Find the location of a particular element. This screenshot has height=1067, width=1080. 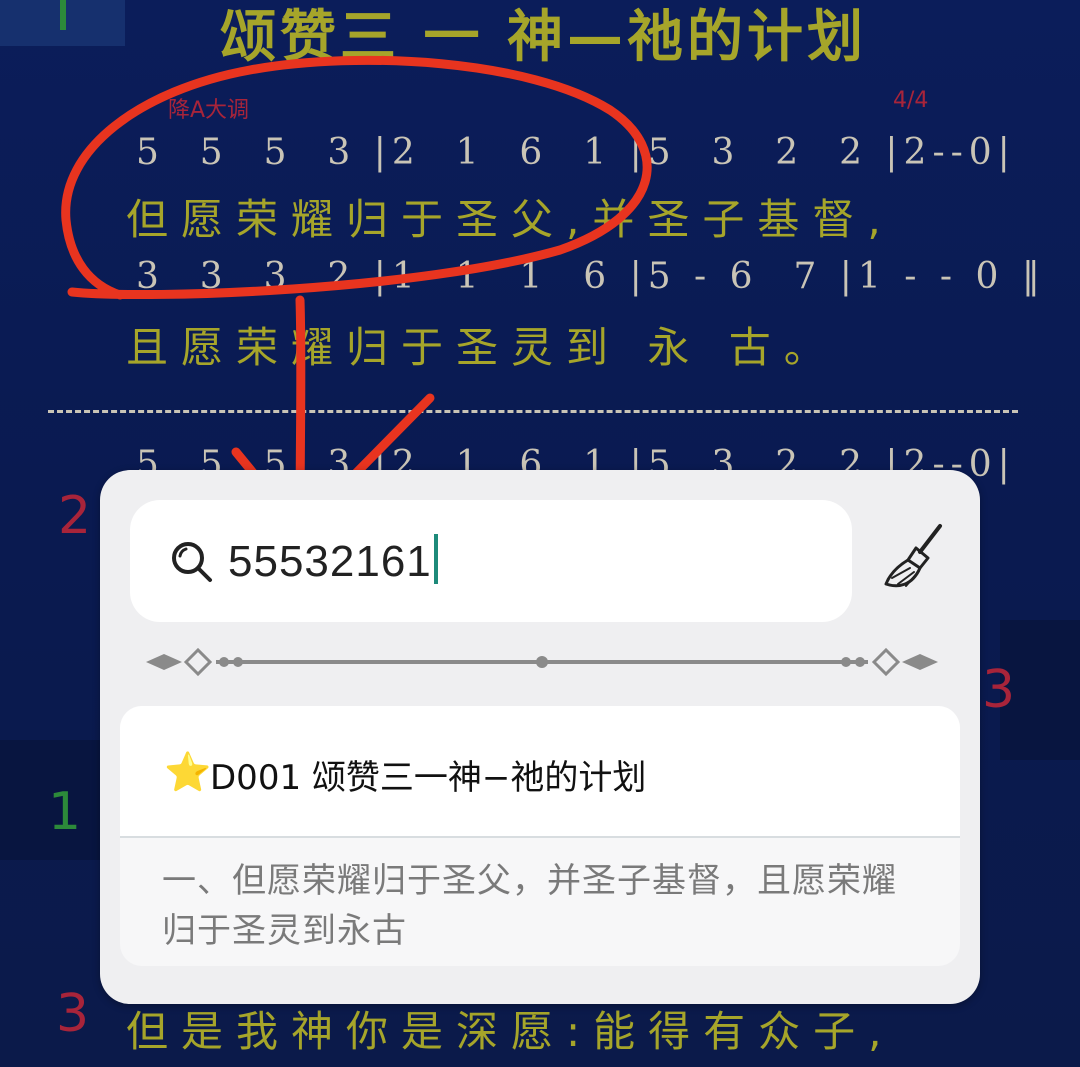

lyrics-line-1: 但愿荣耀归于圣父,并圣子基督, is located at coordinates (510, 219).